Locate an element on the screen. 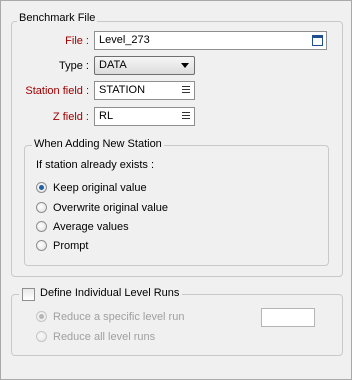  station-field-label: Station field : is located at coordinates (57, 91).